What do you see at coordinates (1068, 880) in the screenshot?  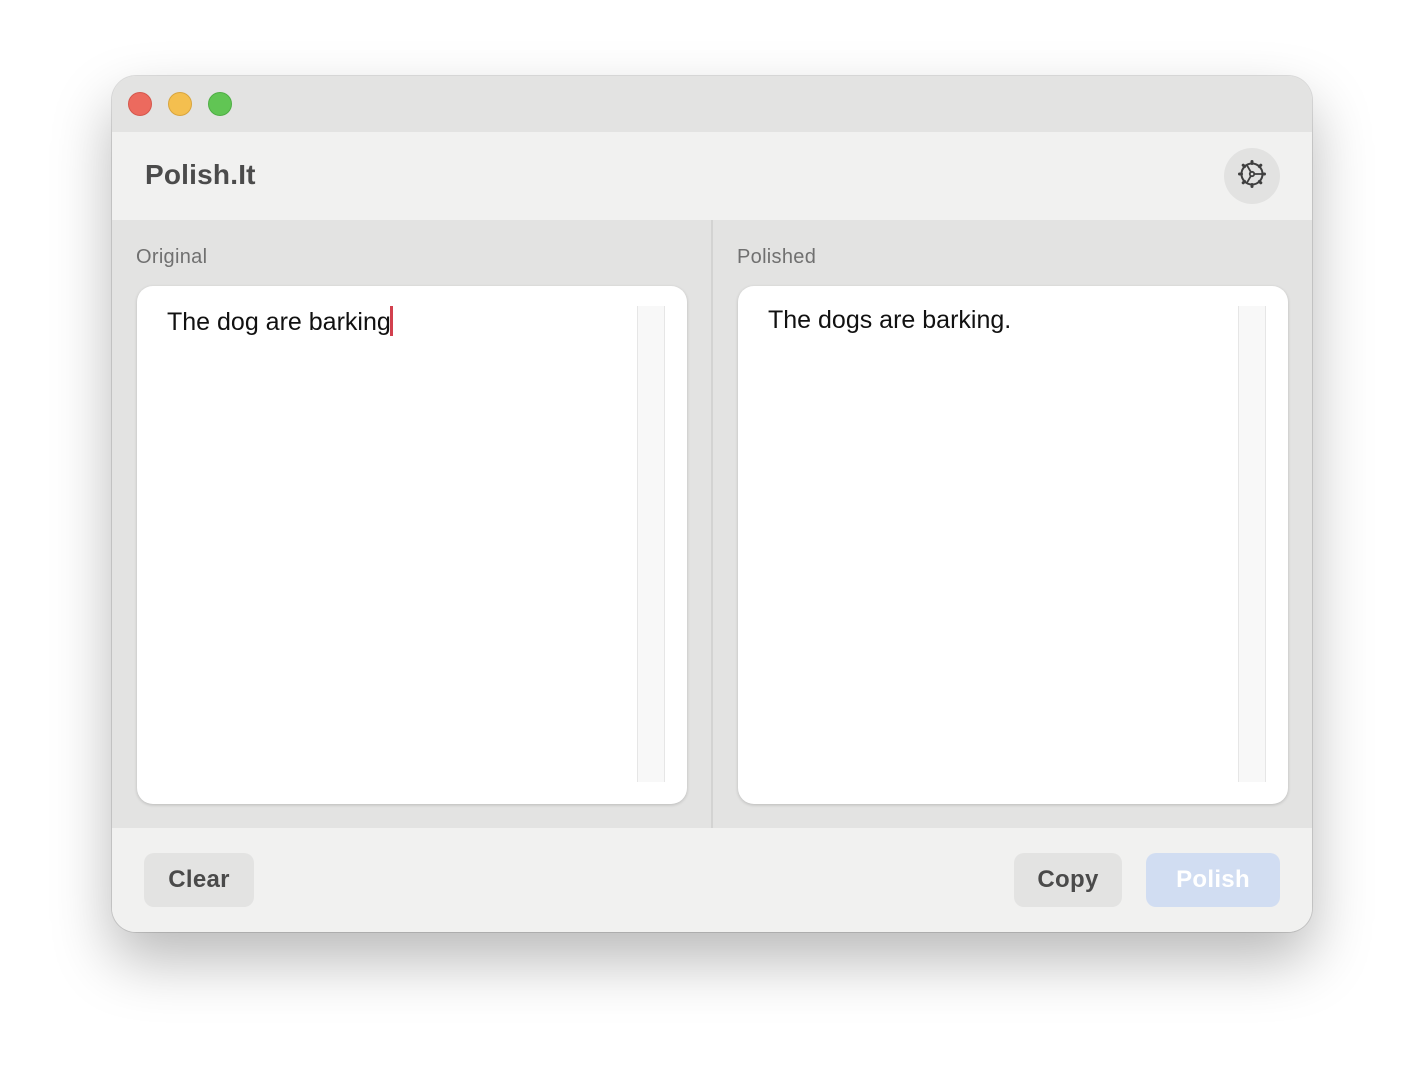 I see `copy-button: Copy` at bounding box center [1068, 880].